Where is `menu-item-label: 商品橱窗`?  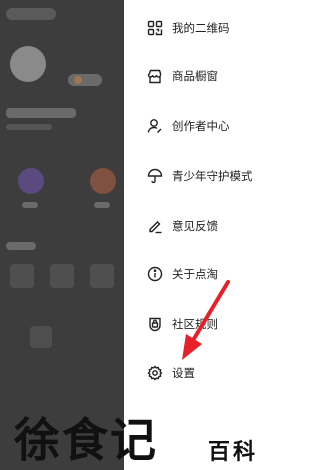
menu-item-label: 商品橱窗 is located at coordinates (195, 76).